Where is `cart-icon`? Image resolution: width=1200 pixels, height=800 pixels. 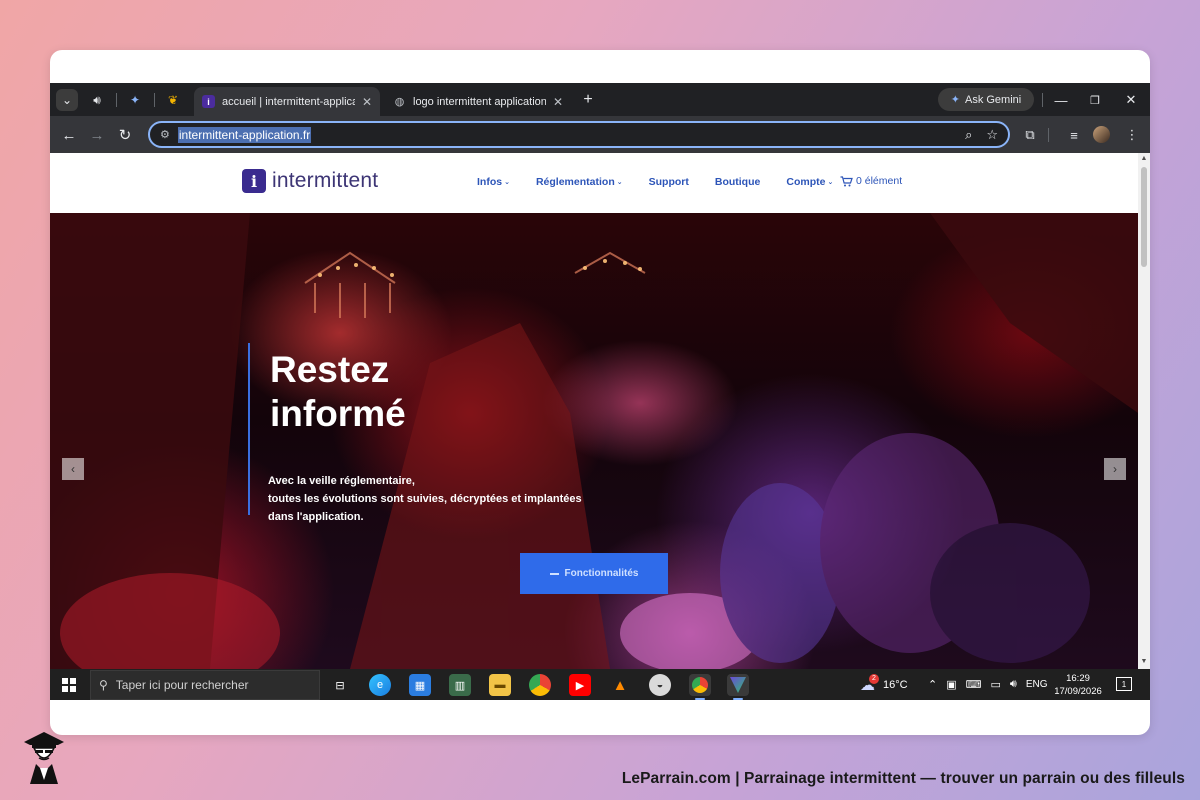
cart-icon is located at coordinates (846, 180).